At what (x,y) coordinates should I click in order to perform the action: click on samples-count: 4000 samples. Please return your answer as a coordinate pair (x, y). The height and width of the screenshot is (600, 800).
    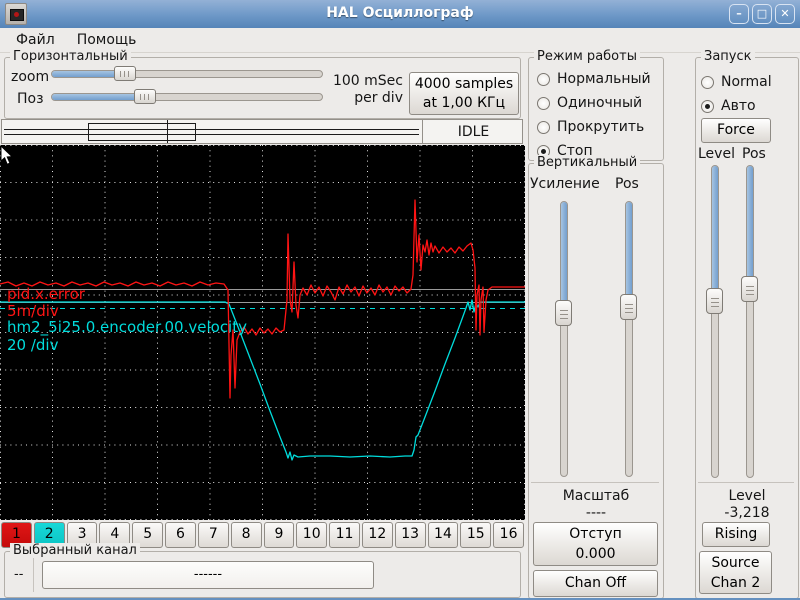
    Looking at the image, I should click on (464, 83).